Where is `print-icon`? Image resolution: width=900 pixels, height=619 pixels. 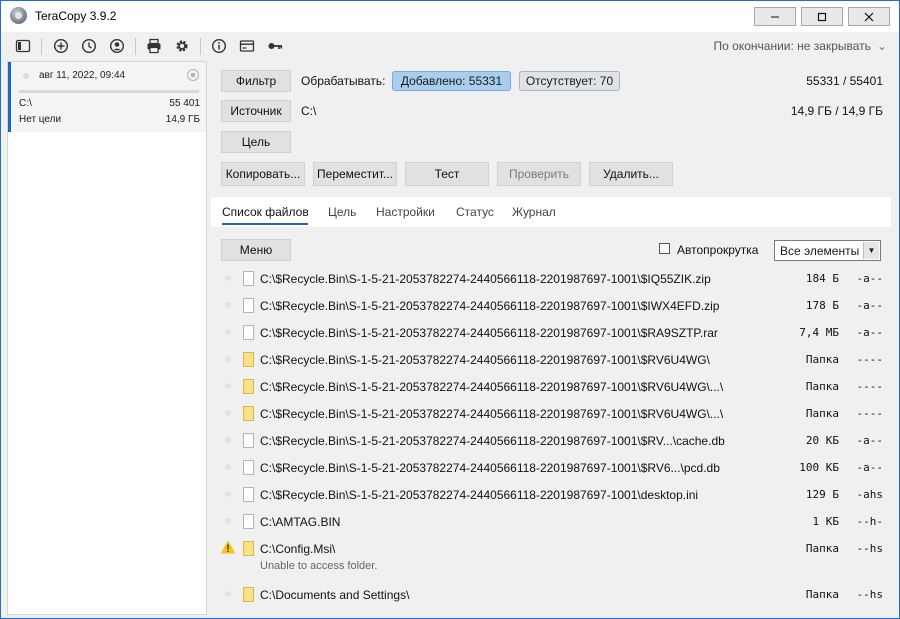 print-icon is located at coordinates (154, 46).